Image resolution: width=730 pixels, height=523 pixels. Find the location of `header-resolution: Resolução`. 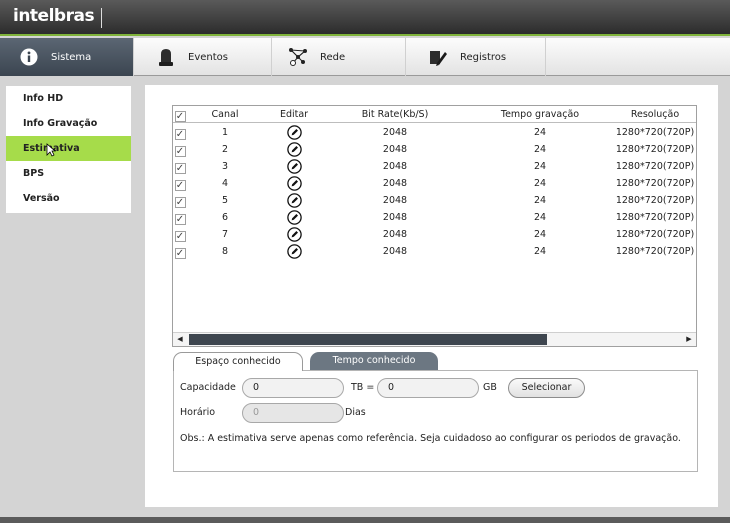

header-resolution: Resolução is located at coordinates (655, 114).